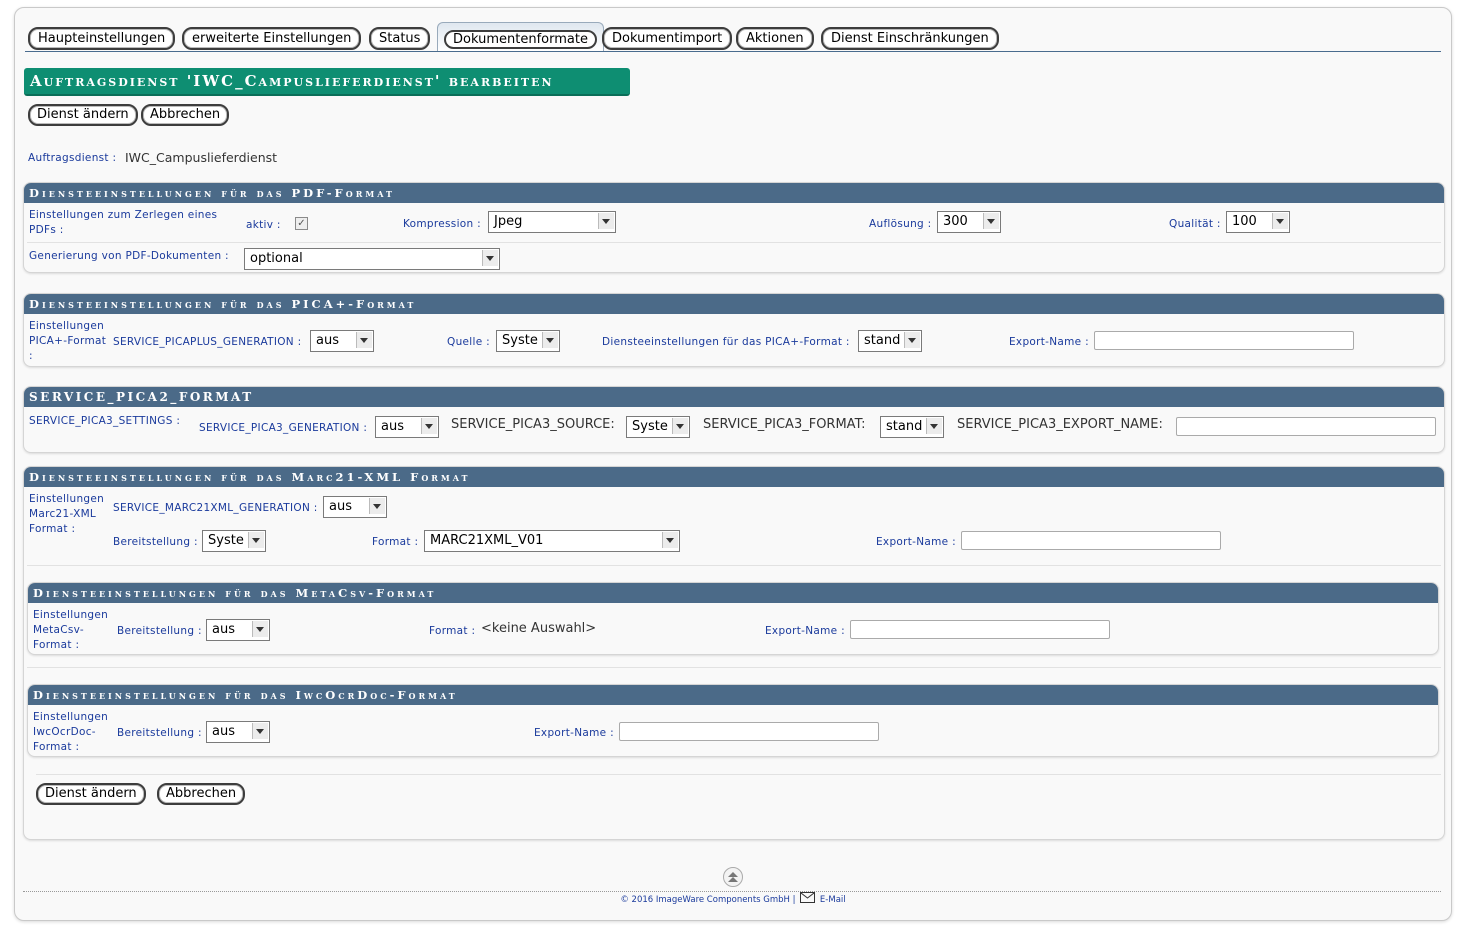  I want to click on pdf-resolution-value: 300, so click(955, 221).